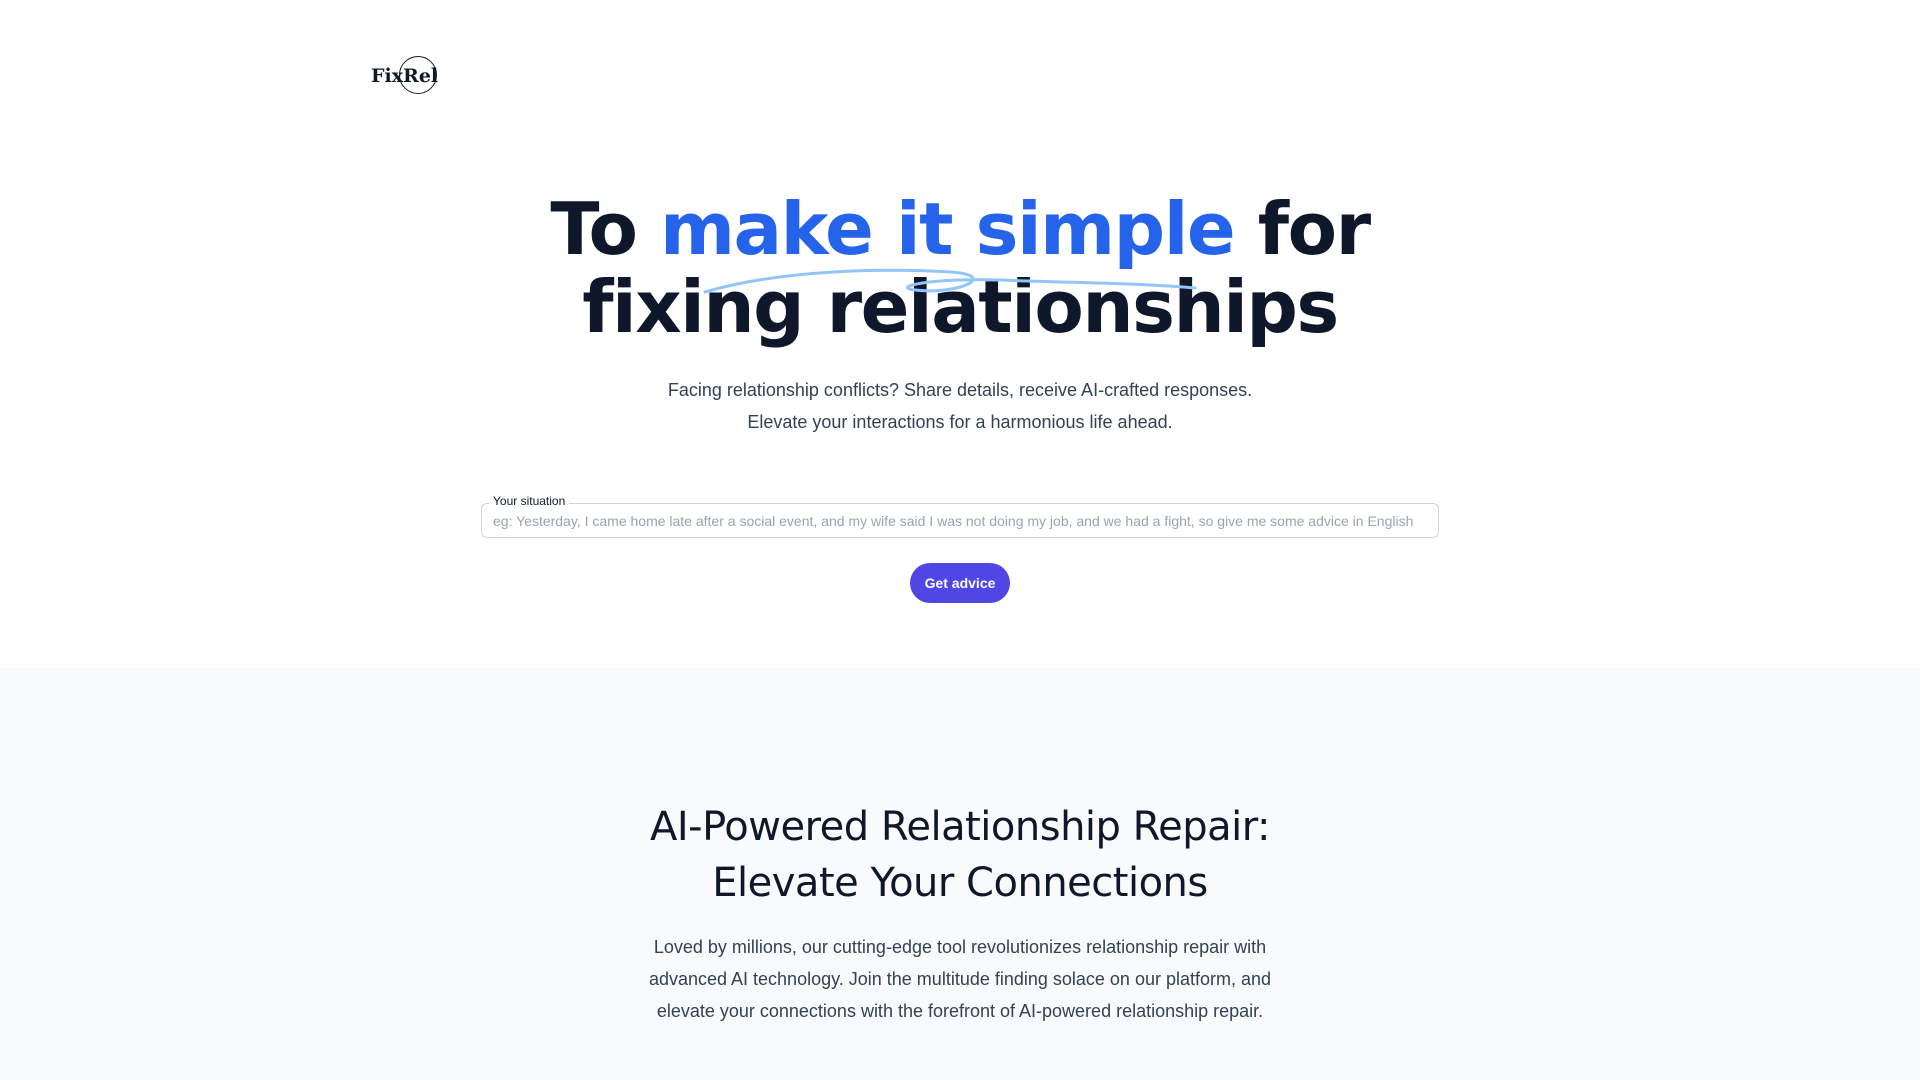  What do you see at coordinates (960, 583) in the screenshot?
I see `get-advice-button: Get advice` at bounding box center [960, 583].